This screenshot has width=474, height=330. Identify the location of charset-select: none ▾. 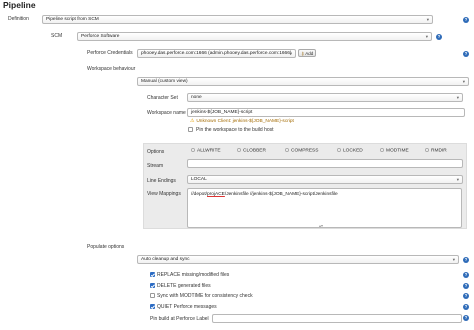
(325, 97).